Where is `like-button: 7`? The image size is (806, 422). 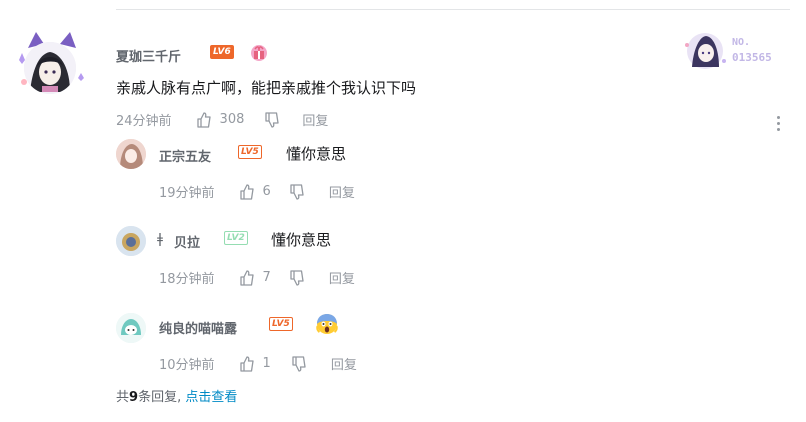
like-button: 7 is located at coordinates (255, 277).